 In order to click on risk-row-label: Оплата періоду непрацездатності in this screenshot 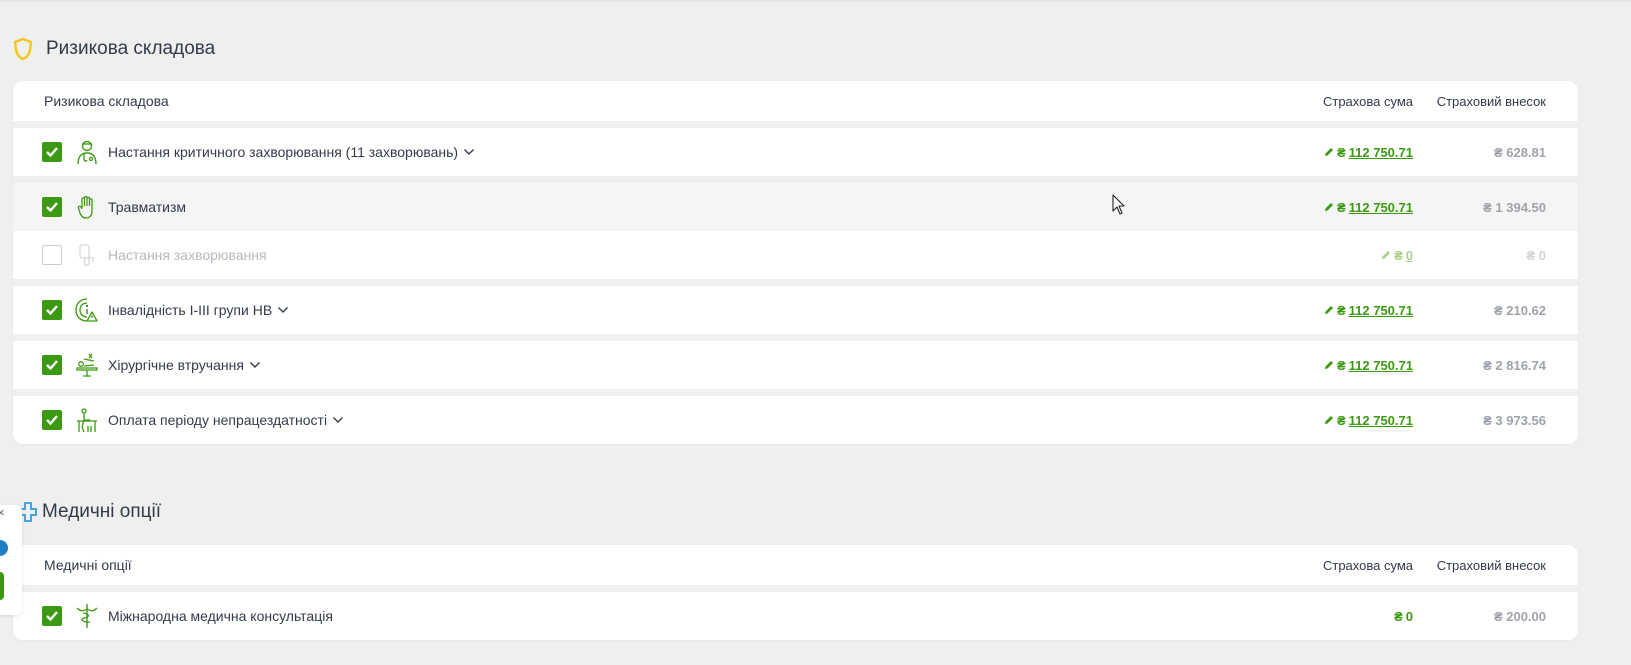, I will do `click(226, 420)`.